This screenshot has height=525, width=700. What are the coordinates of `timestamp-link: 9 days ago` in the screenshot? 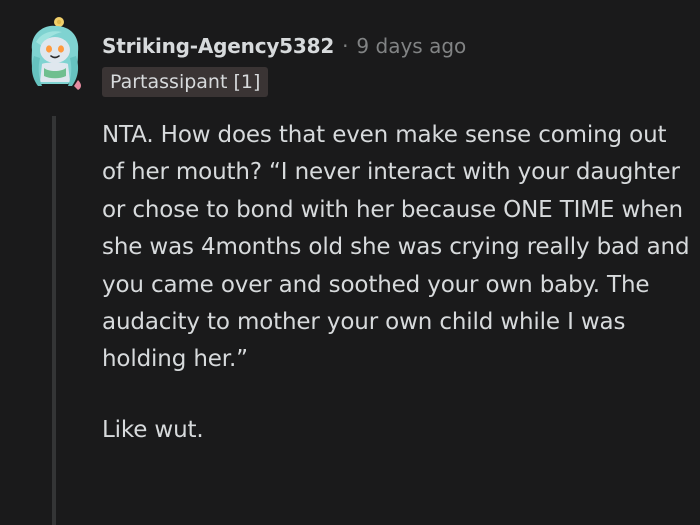 It's located at (411, 46).